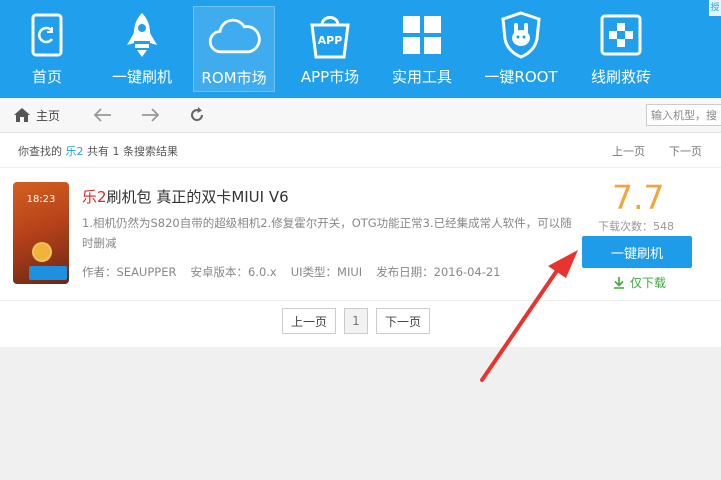 This screenshot has width=721, height=480. I want to click on home-label: 主页, so click(48, 115).